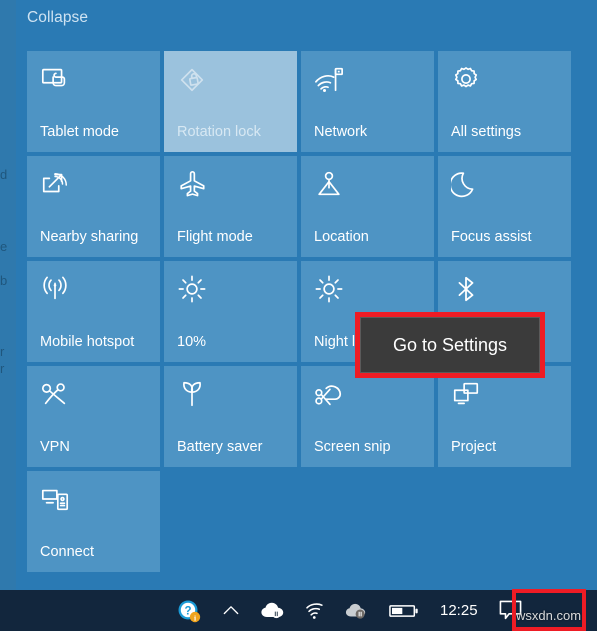 The width and height of the screenshot is (597, 631). I want to click on system-tray: ? i 12:25, so click(351, 610).